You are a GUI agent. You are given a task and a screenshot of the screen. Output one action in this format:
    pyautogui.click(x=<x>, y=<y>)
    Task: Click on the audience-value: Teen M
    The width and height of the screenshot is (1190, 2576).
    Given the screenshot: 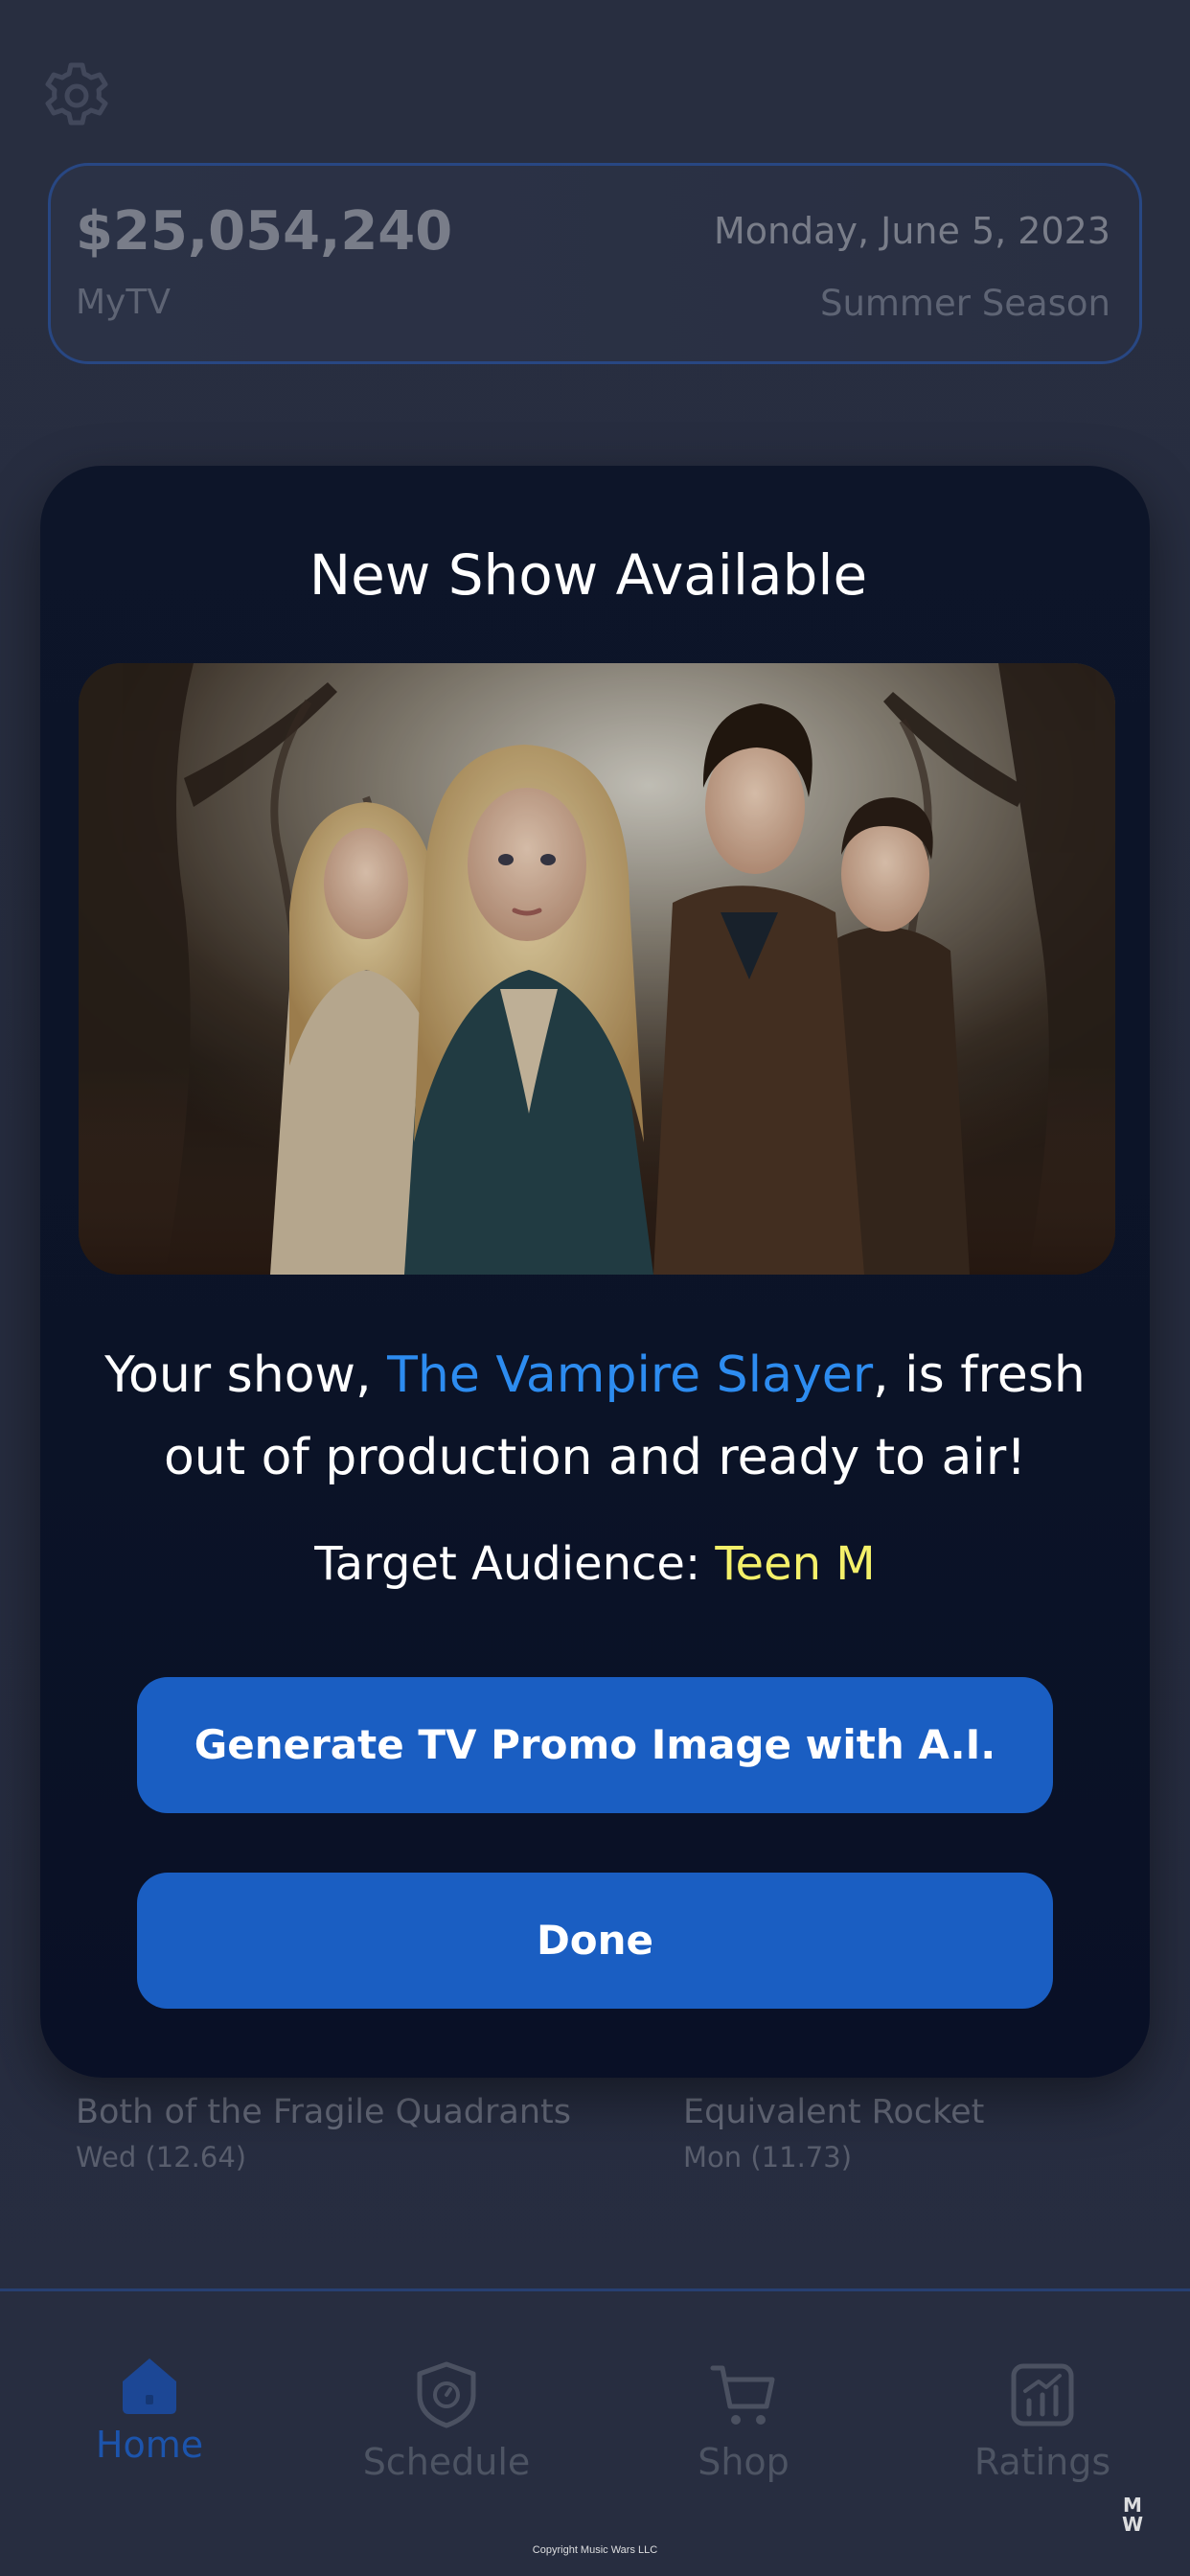 What is the action you would take?
    pyautogui.click(x=795, y=1564)
    